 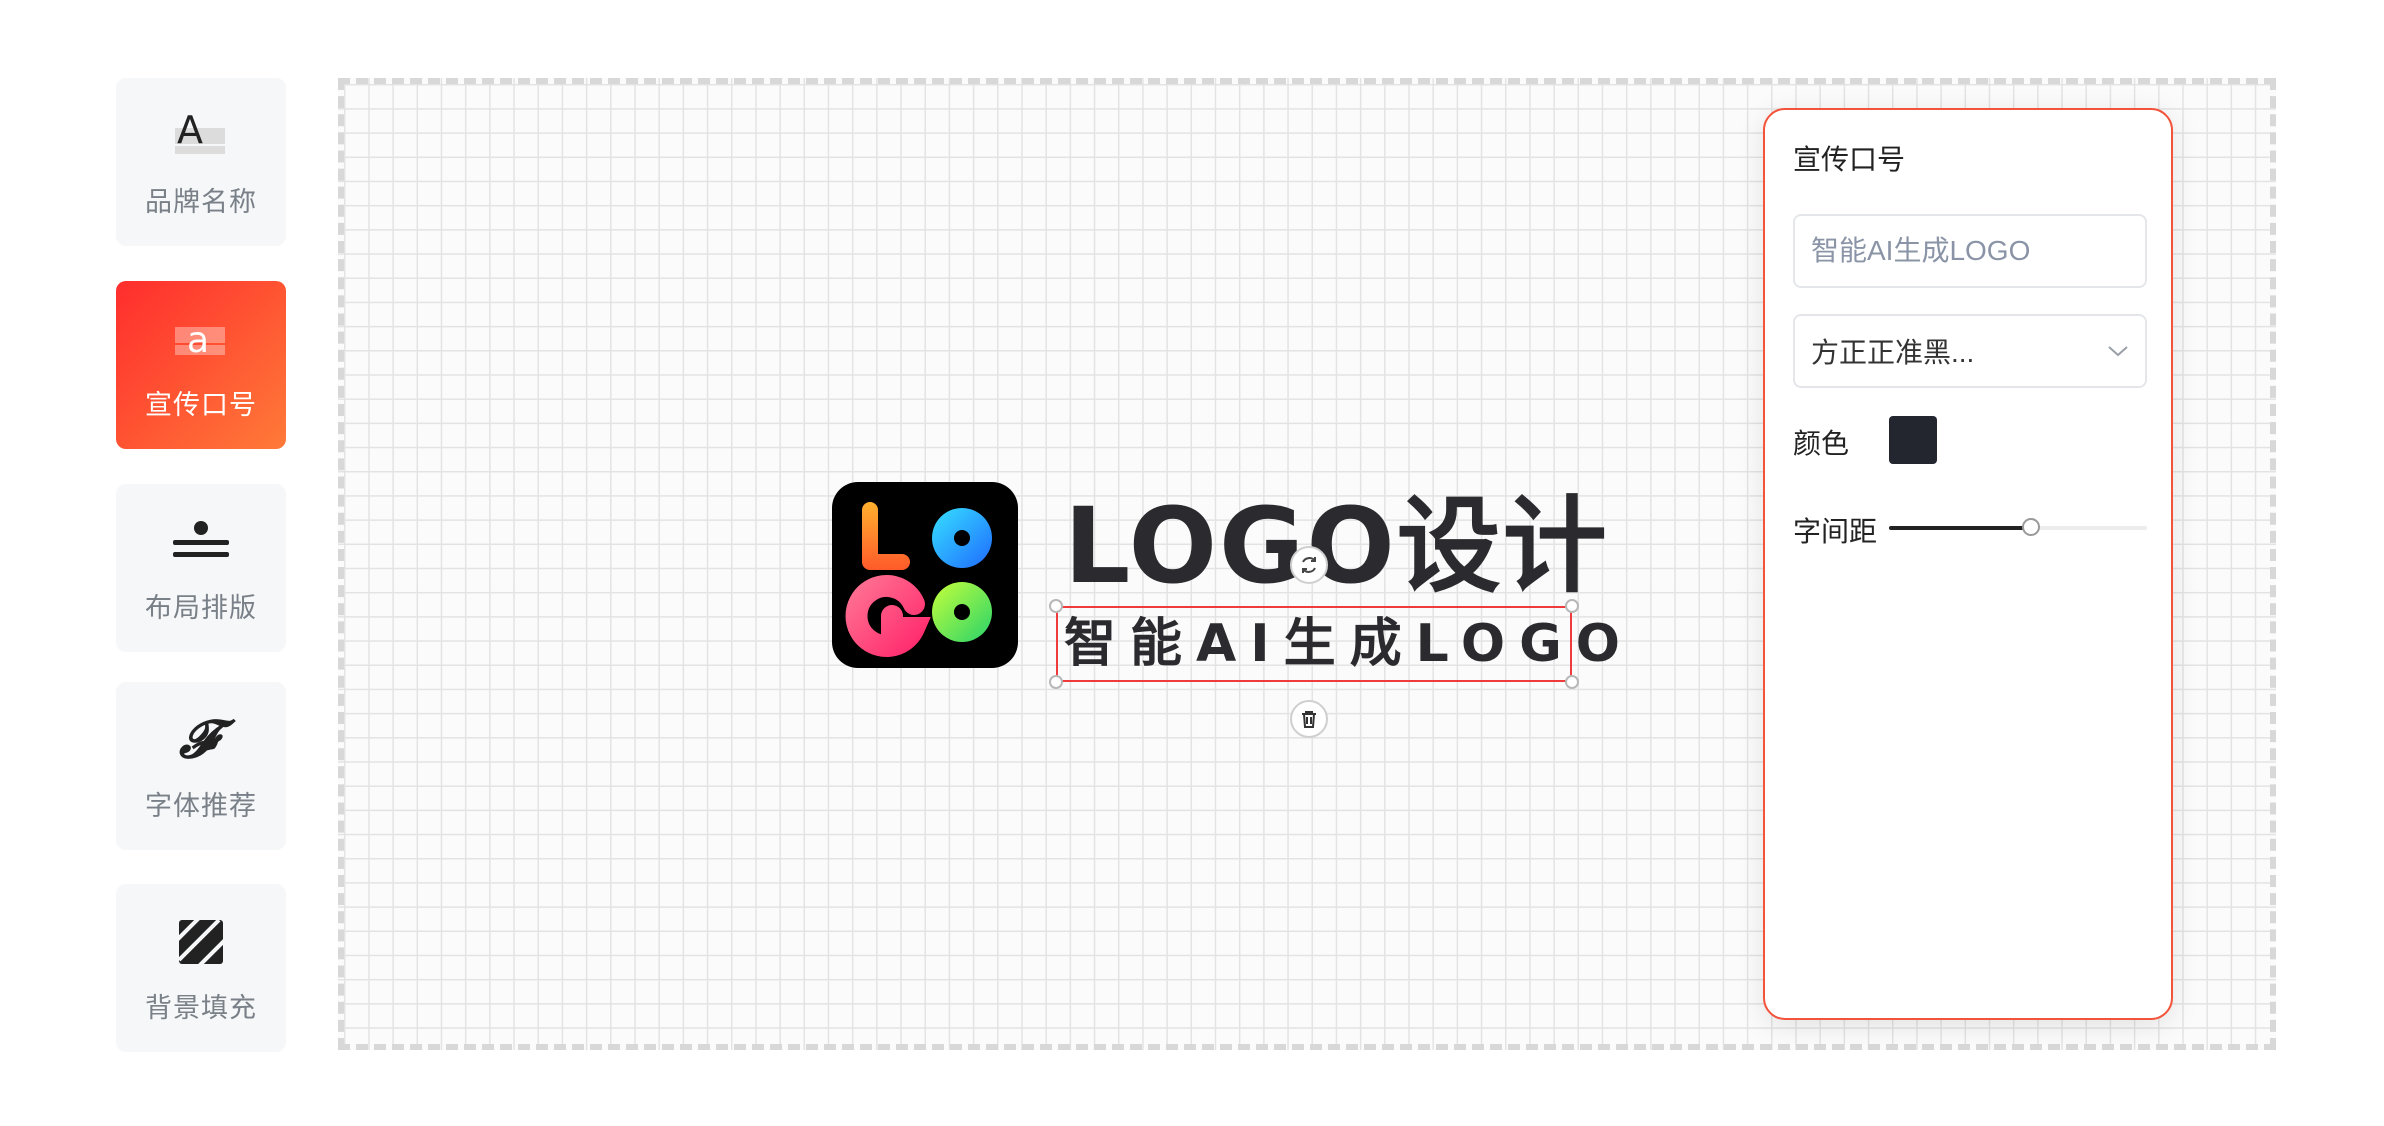 What do you see at coordinates (2030, 527) in the screenshot?
I see `slider-thumb` at bounding box center [2030, 527].